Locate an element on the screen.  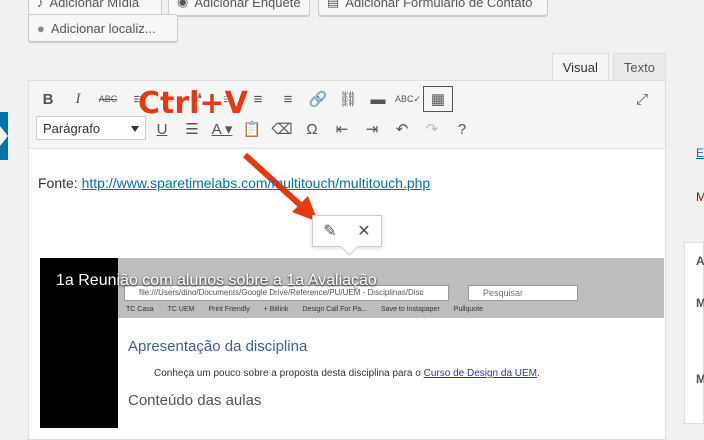
source-label: Fonte: is located at coordinates (60, 183).